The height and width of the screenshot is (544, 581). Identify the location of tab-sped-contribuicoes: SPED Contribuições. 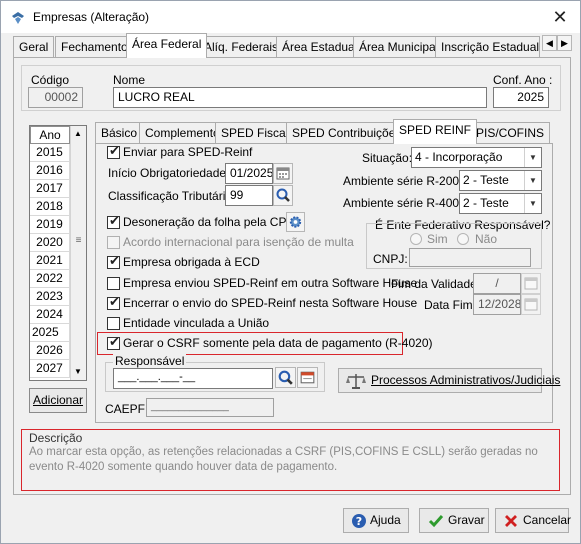
(347, 133).